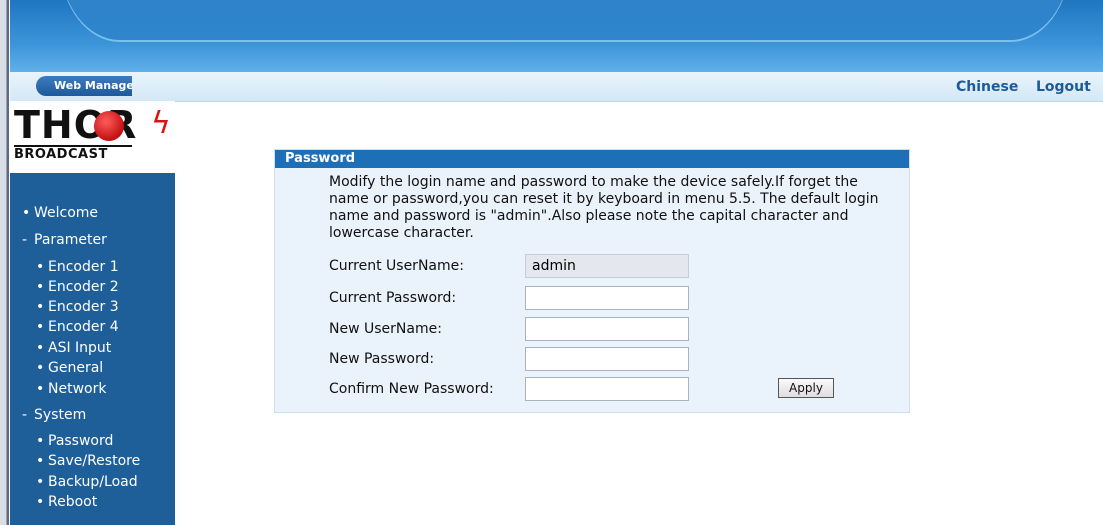  Describe the element at coordinates (607, 389) in the screenshot. I see `confirm-password-input` at that location.